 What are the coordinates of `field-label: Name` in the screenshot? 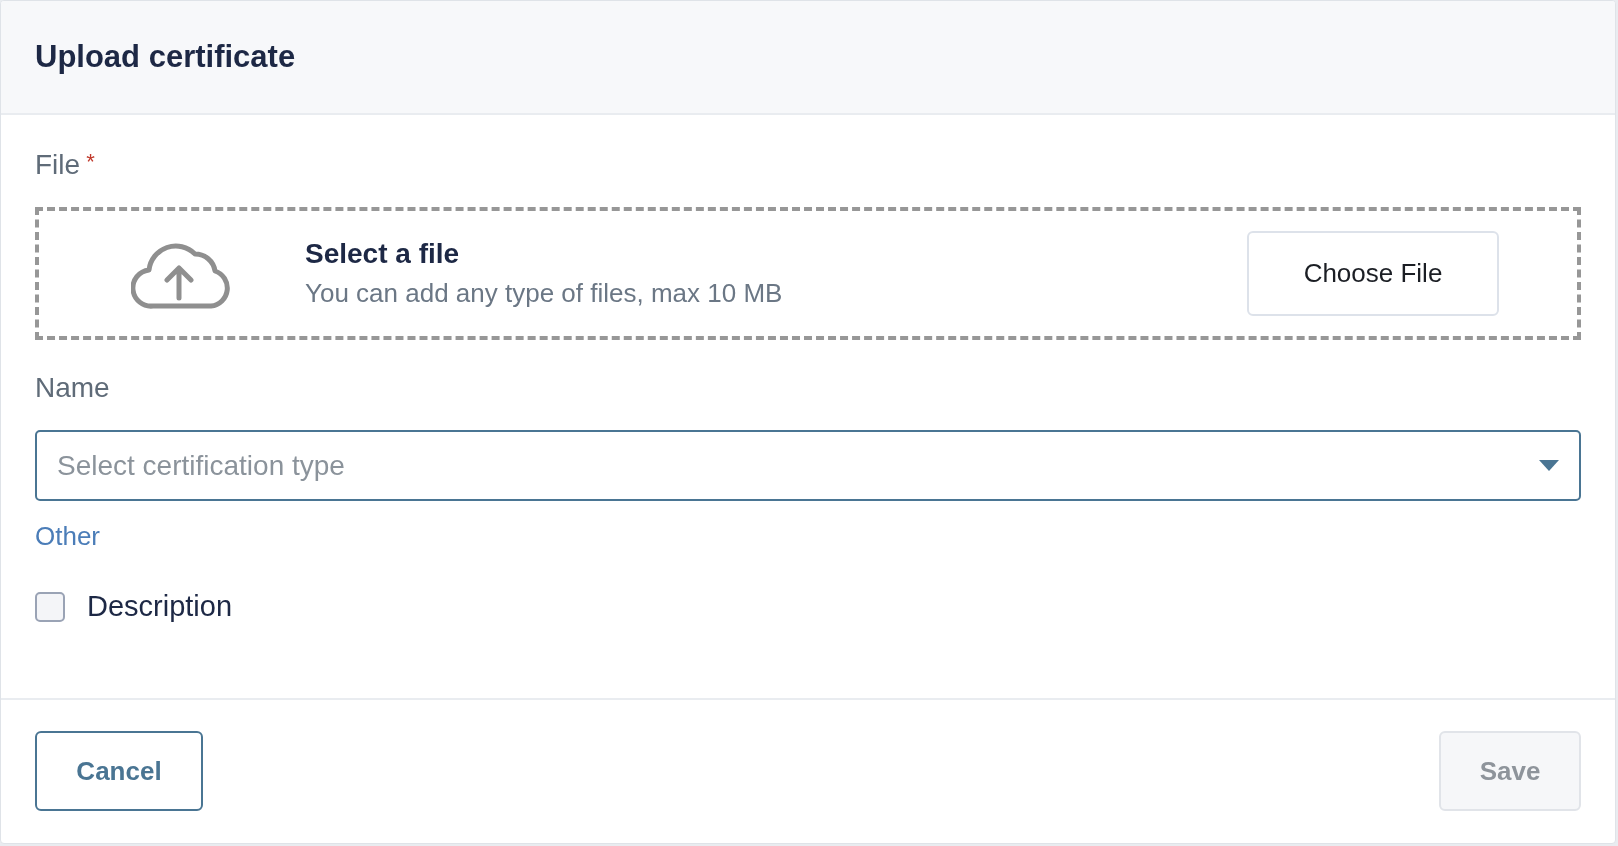 It's located at (72, 388).